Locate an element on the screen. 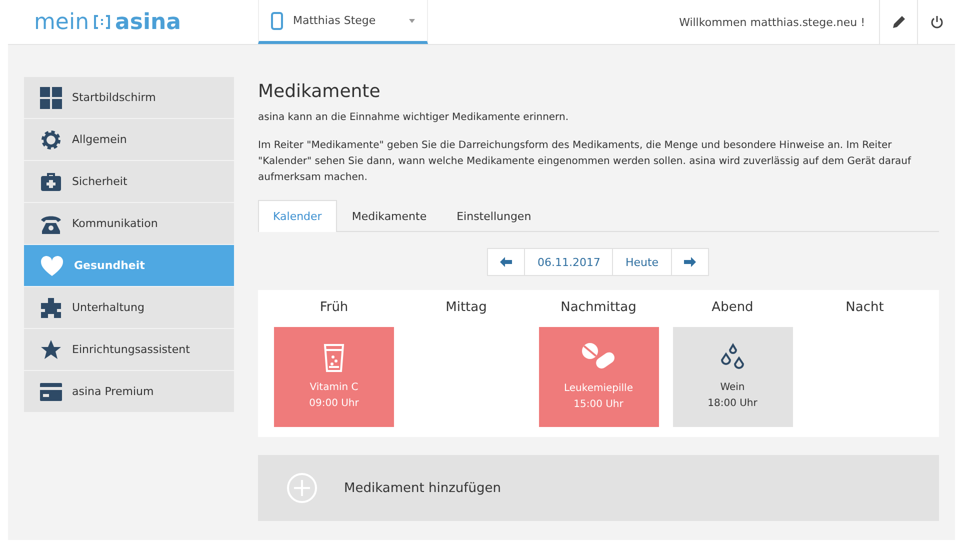 Image resolution: width=963 pixels, height=548 pixels. bracket-logo-icon is located at coordinates (102, 22).